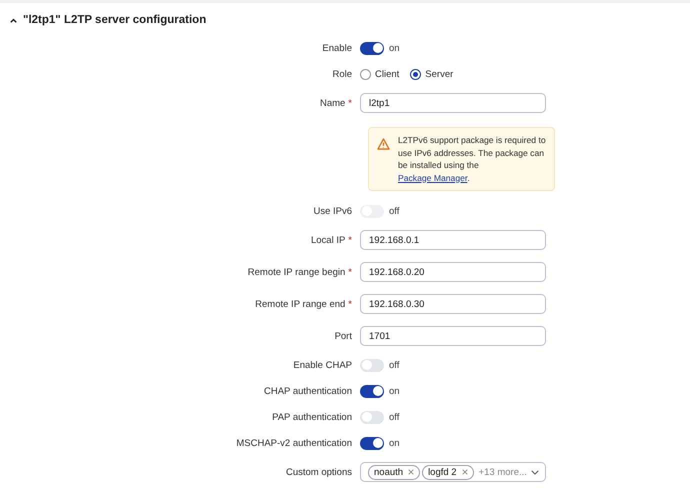 This screenshot has width=690, height=491. Describe the element at coordinates (394, 472) in the screenshot. I see `option-tag: noauth` at that location.